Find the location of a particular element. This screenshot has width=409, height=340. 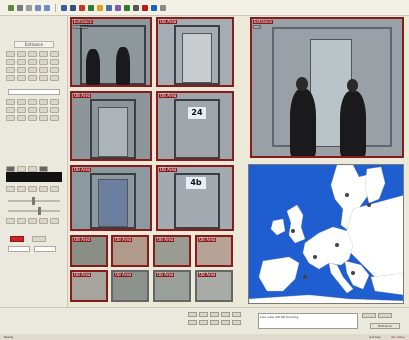

record-icon is located at coordinates (82, 7).